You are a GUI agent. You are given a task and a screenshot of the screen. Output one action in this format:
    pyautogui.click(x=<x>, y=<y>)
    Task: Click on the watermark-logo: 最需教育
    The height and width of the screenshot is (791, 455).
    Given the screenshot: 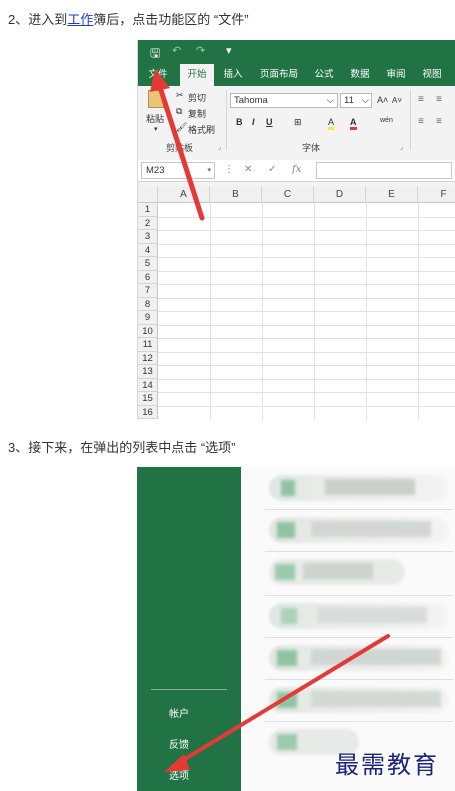 What is the action you would take?
    pyautogui.click(x=387, y=765)
    